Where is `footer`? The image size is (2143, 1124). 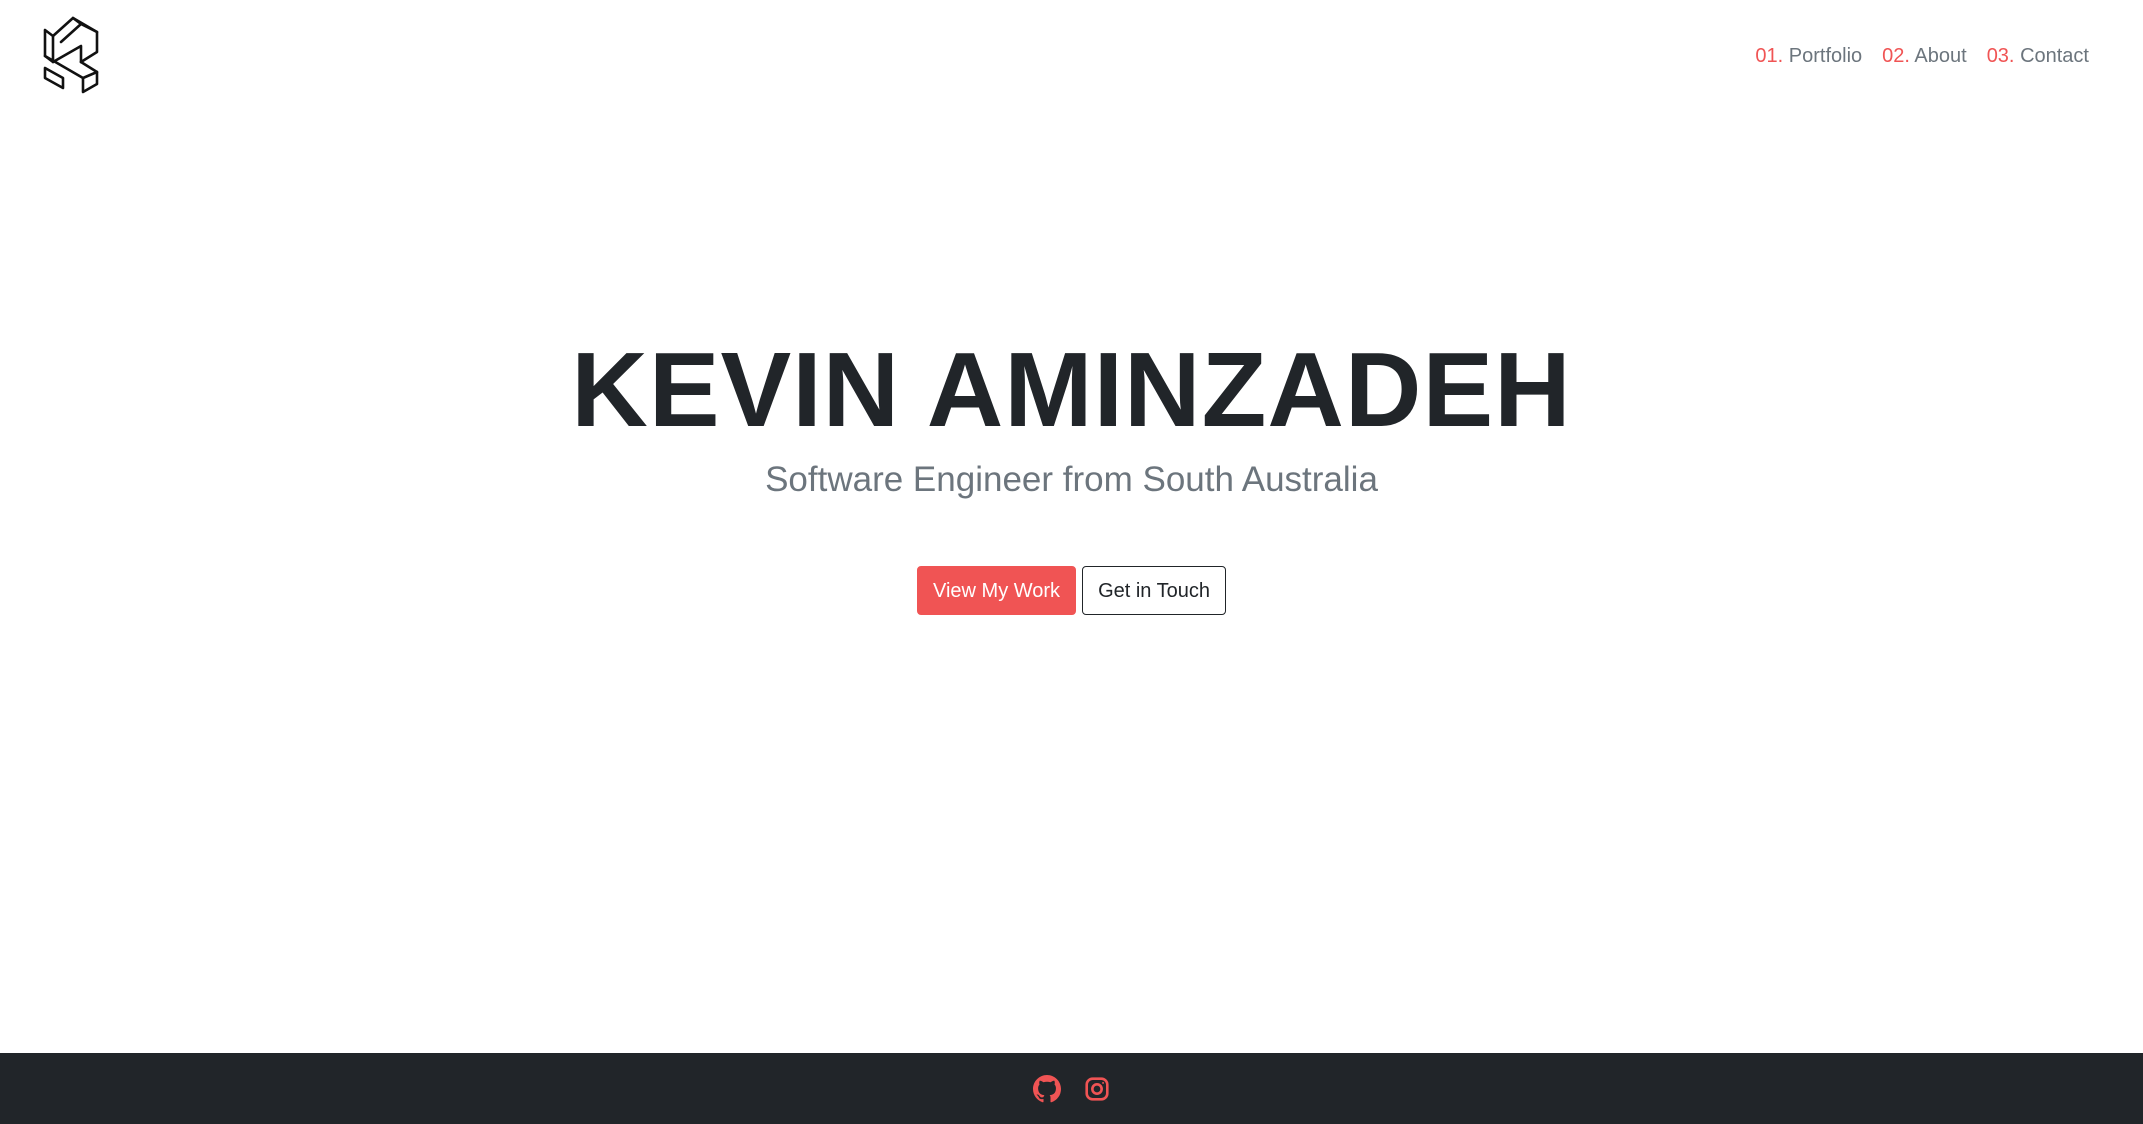
footer is located at coordinates (1071, 1088).